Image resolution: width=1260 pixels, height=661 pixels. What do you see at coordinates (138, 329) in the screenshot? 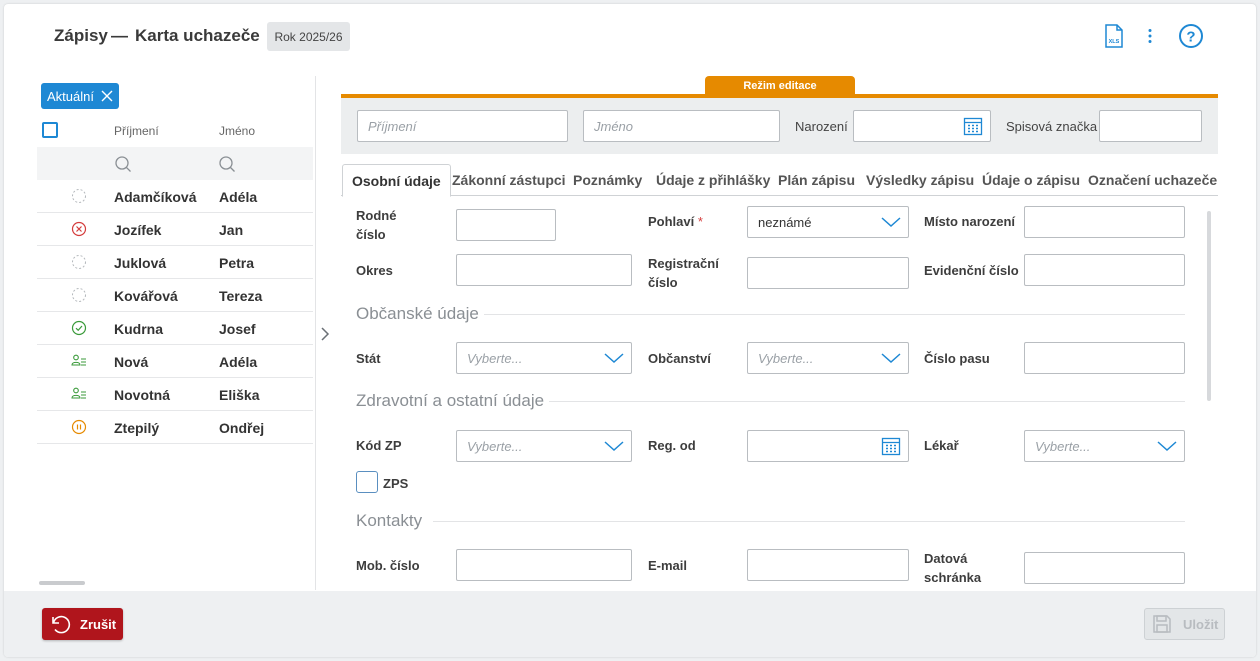
I see `list-item-surname: Kudrna` at bounding box center [138, 329].